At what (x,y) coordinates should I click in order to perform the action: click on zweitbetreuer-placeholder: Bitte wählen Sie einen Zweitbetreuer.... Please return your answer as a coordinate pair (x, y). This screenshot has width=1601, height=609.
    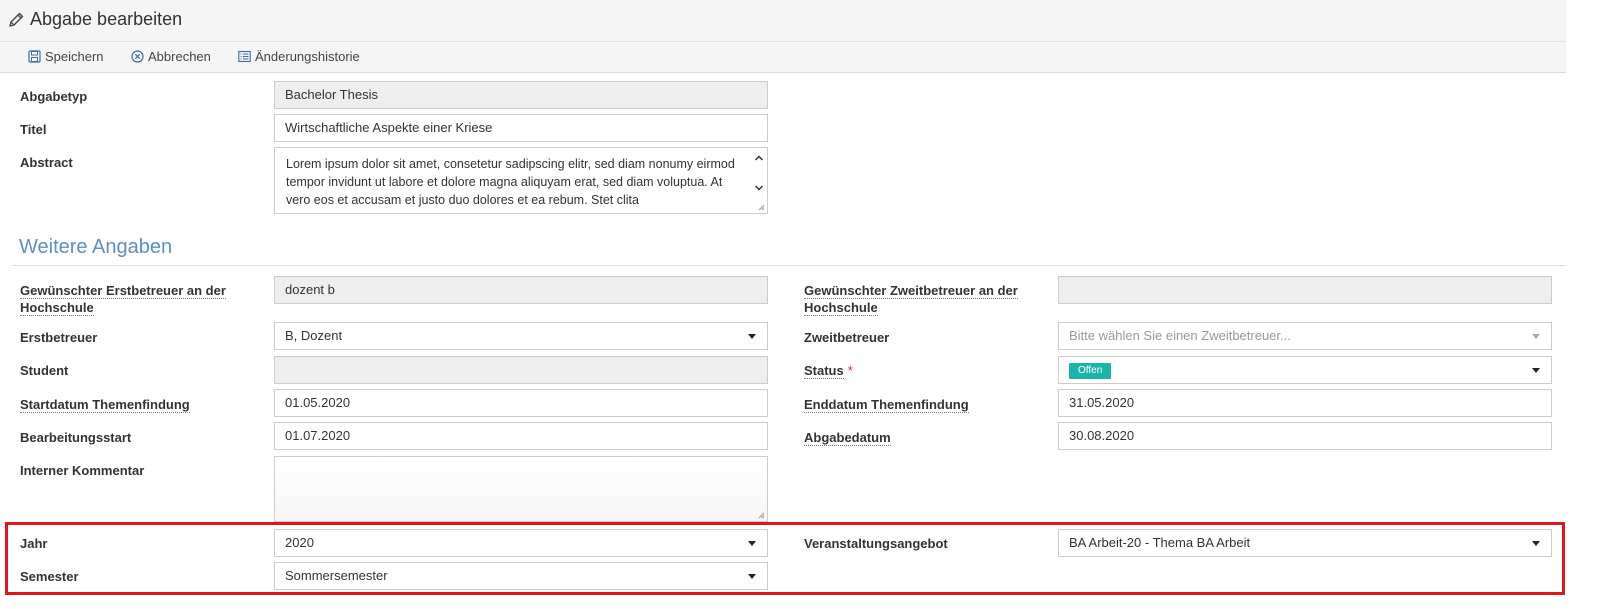
    Looking at the image, I should click on (1180, 335).